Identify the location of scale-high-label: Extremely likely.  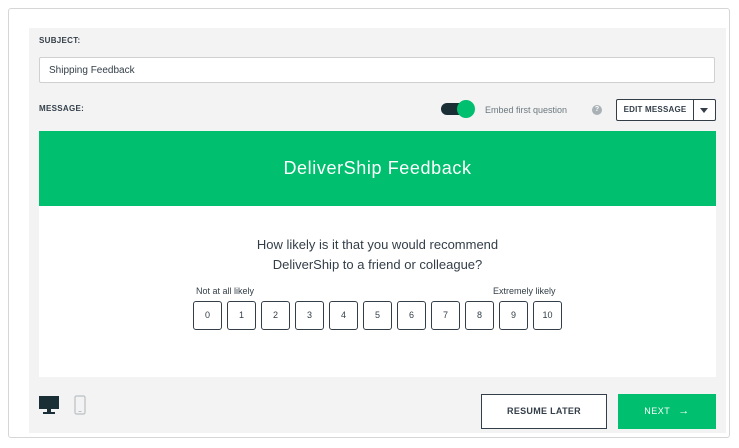
(524, 291).